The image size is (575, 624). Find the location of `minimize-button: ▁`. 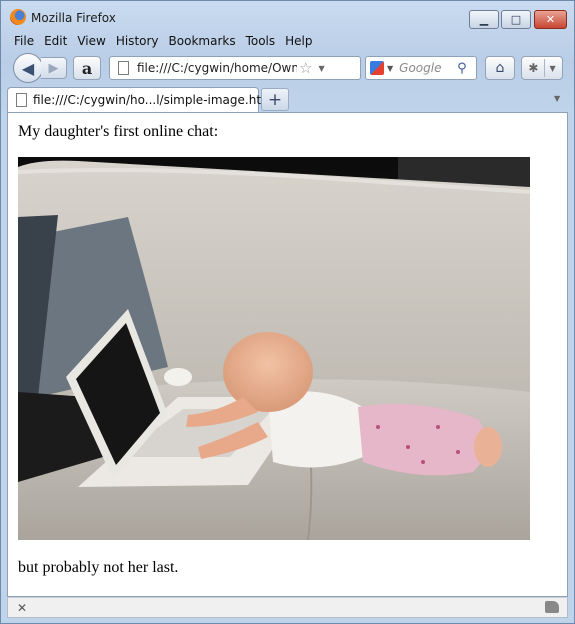

minimize-button: ▁ is located at coordinates (484, 19).